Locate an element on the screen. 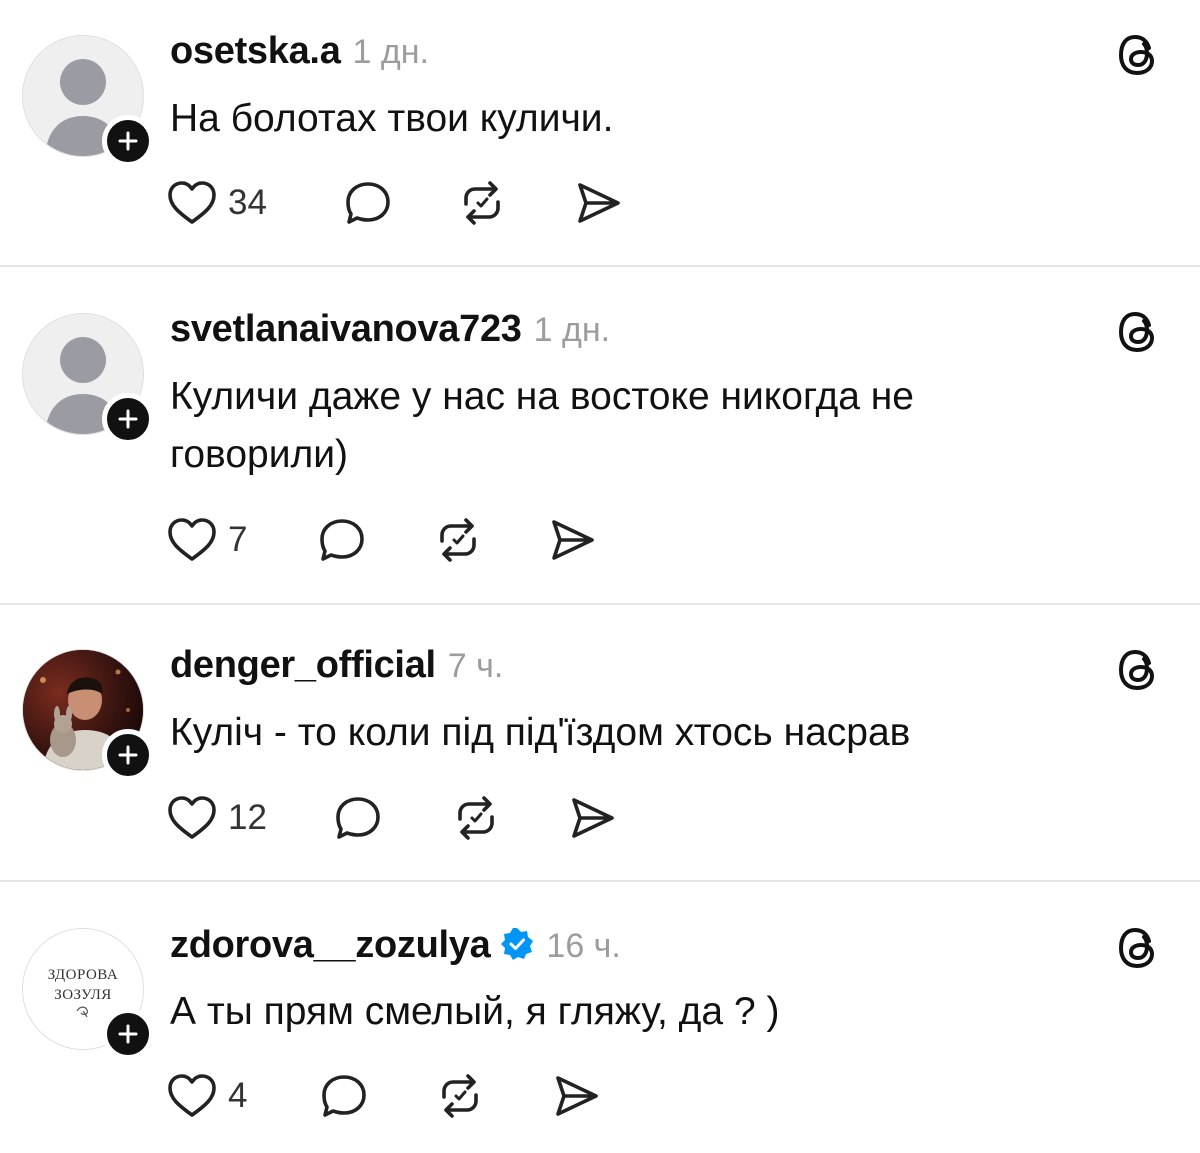 The width and height of the screenshot is (1200, 1153). like-button: 12 is located at coordinates (216, 818).